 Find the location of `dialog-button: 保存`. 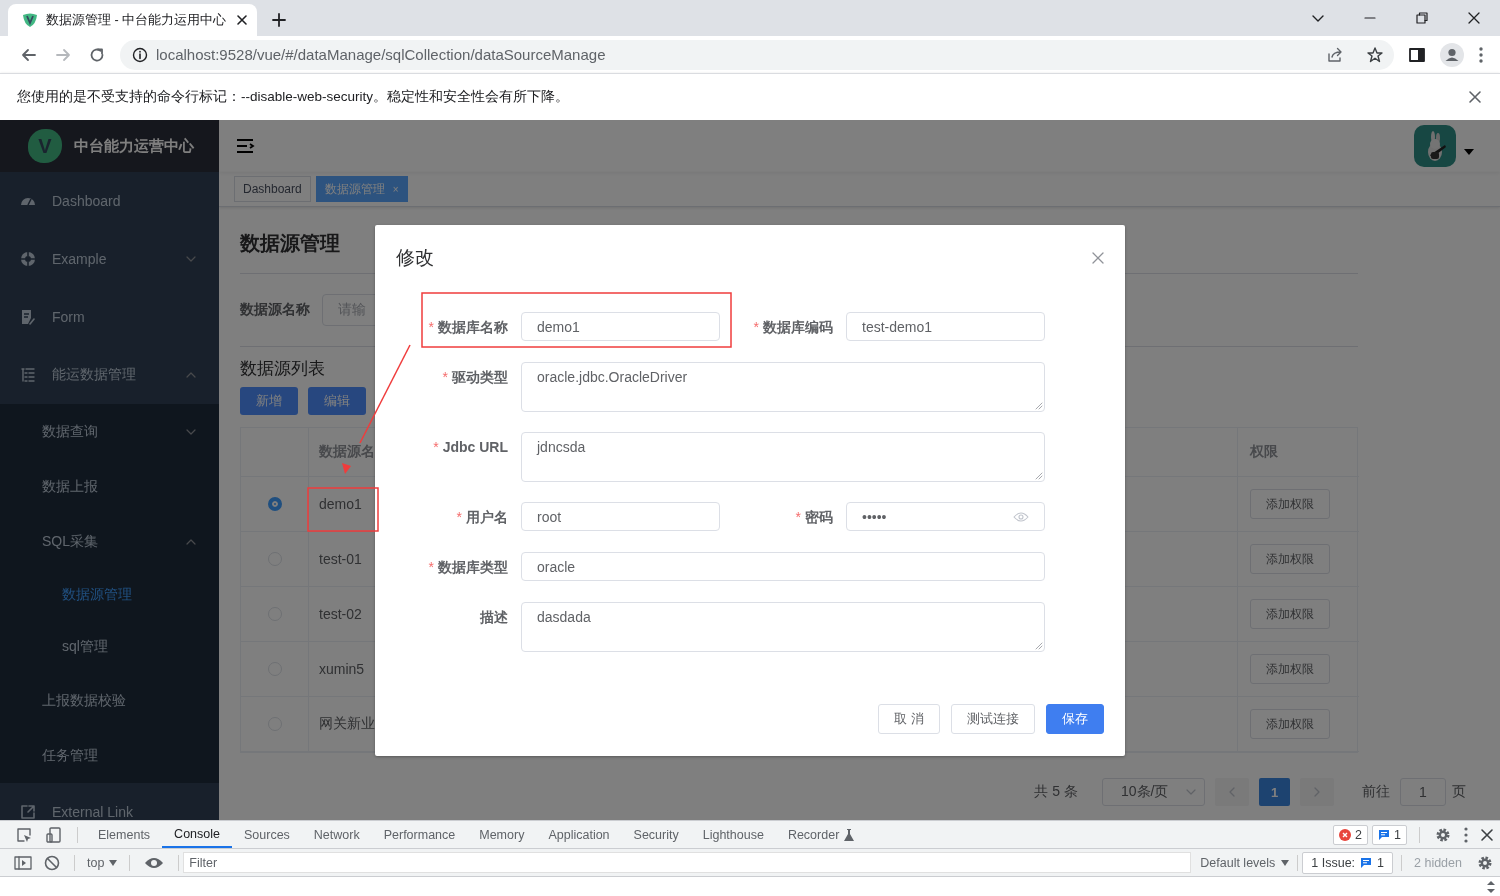

dialog-button: 保存 is located at coordinates (1075, 719).